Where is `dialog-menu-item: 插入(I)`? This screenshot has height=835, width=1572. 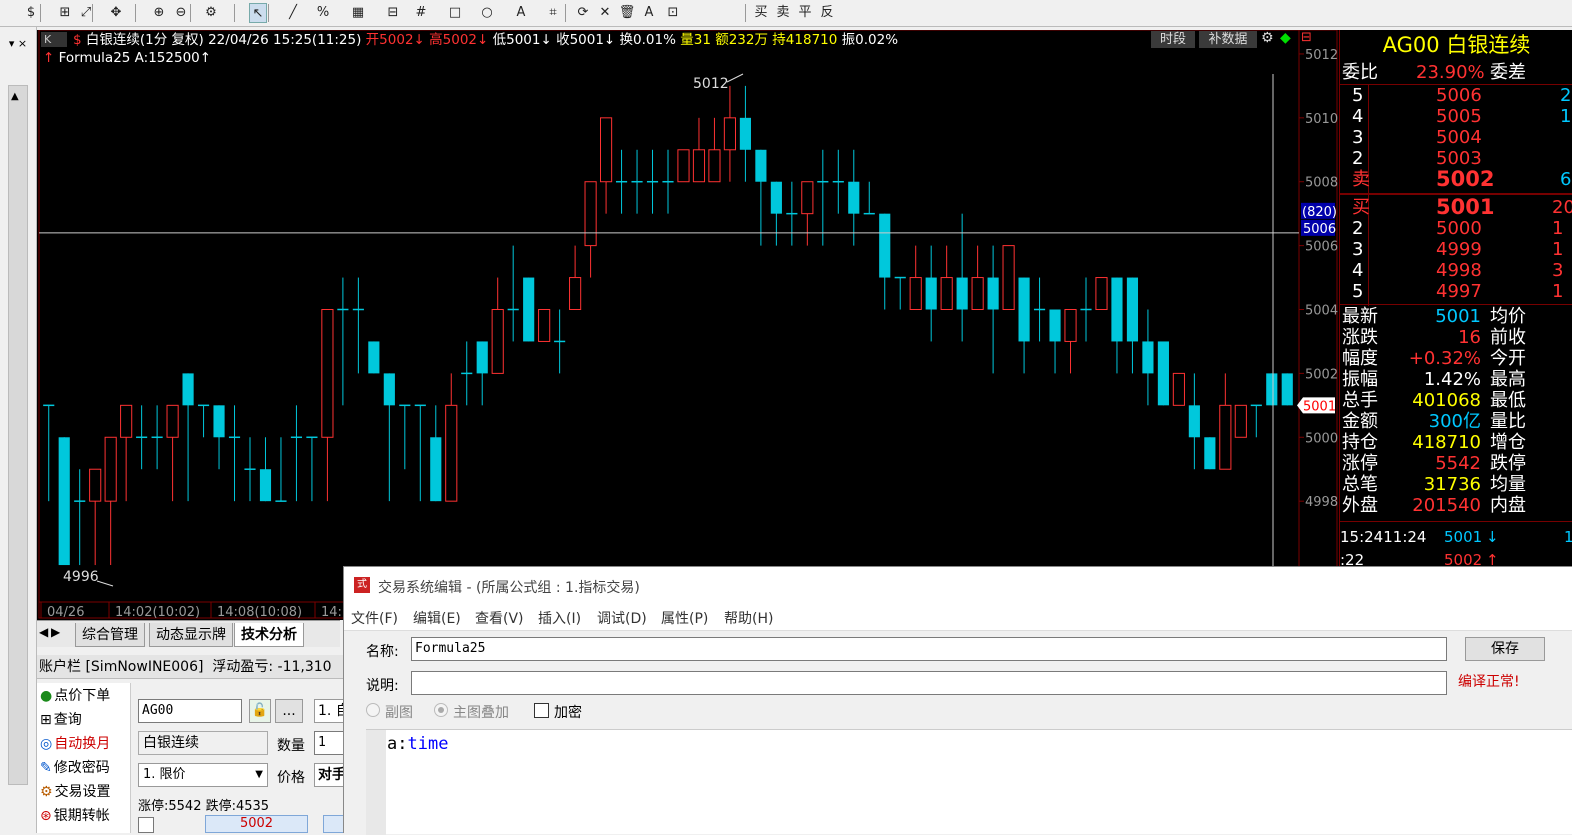 dialog-menu-item: 插入(I) is located at coordinates (559, 618).